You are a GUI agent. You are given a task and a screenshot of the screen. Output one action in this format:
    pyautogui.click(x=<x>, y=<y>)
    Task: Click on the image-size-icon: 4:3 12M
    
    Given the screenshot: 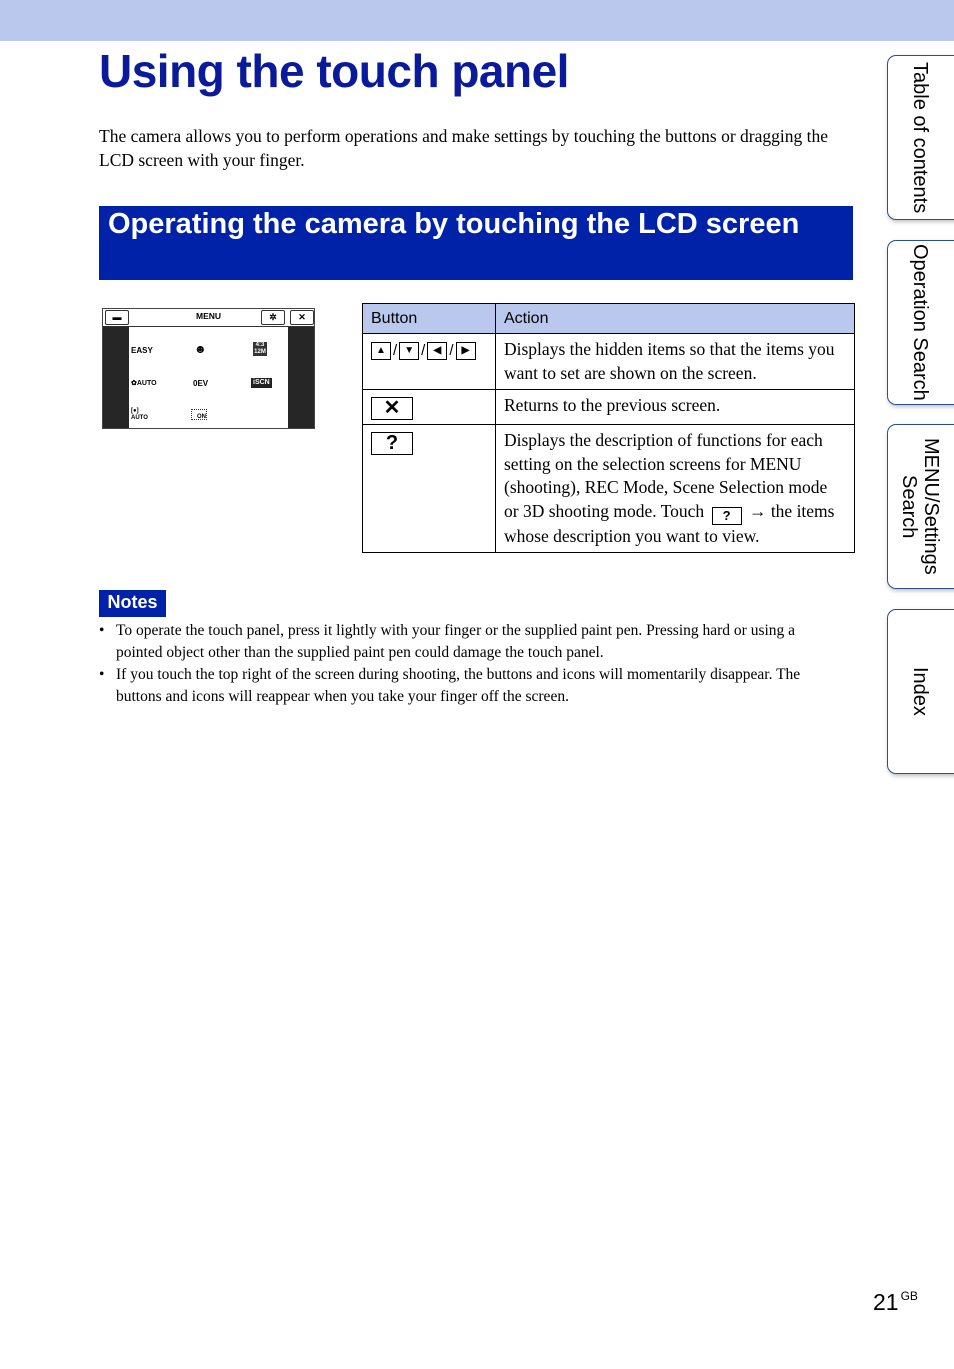 What is the action you would take?
    pyautogui.click(x=260, y=349)
    